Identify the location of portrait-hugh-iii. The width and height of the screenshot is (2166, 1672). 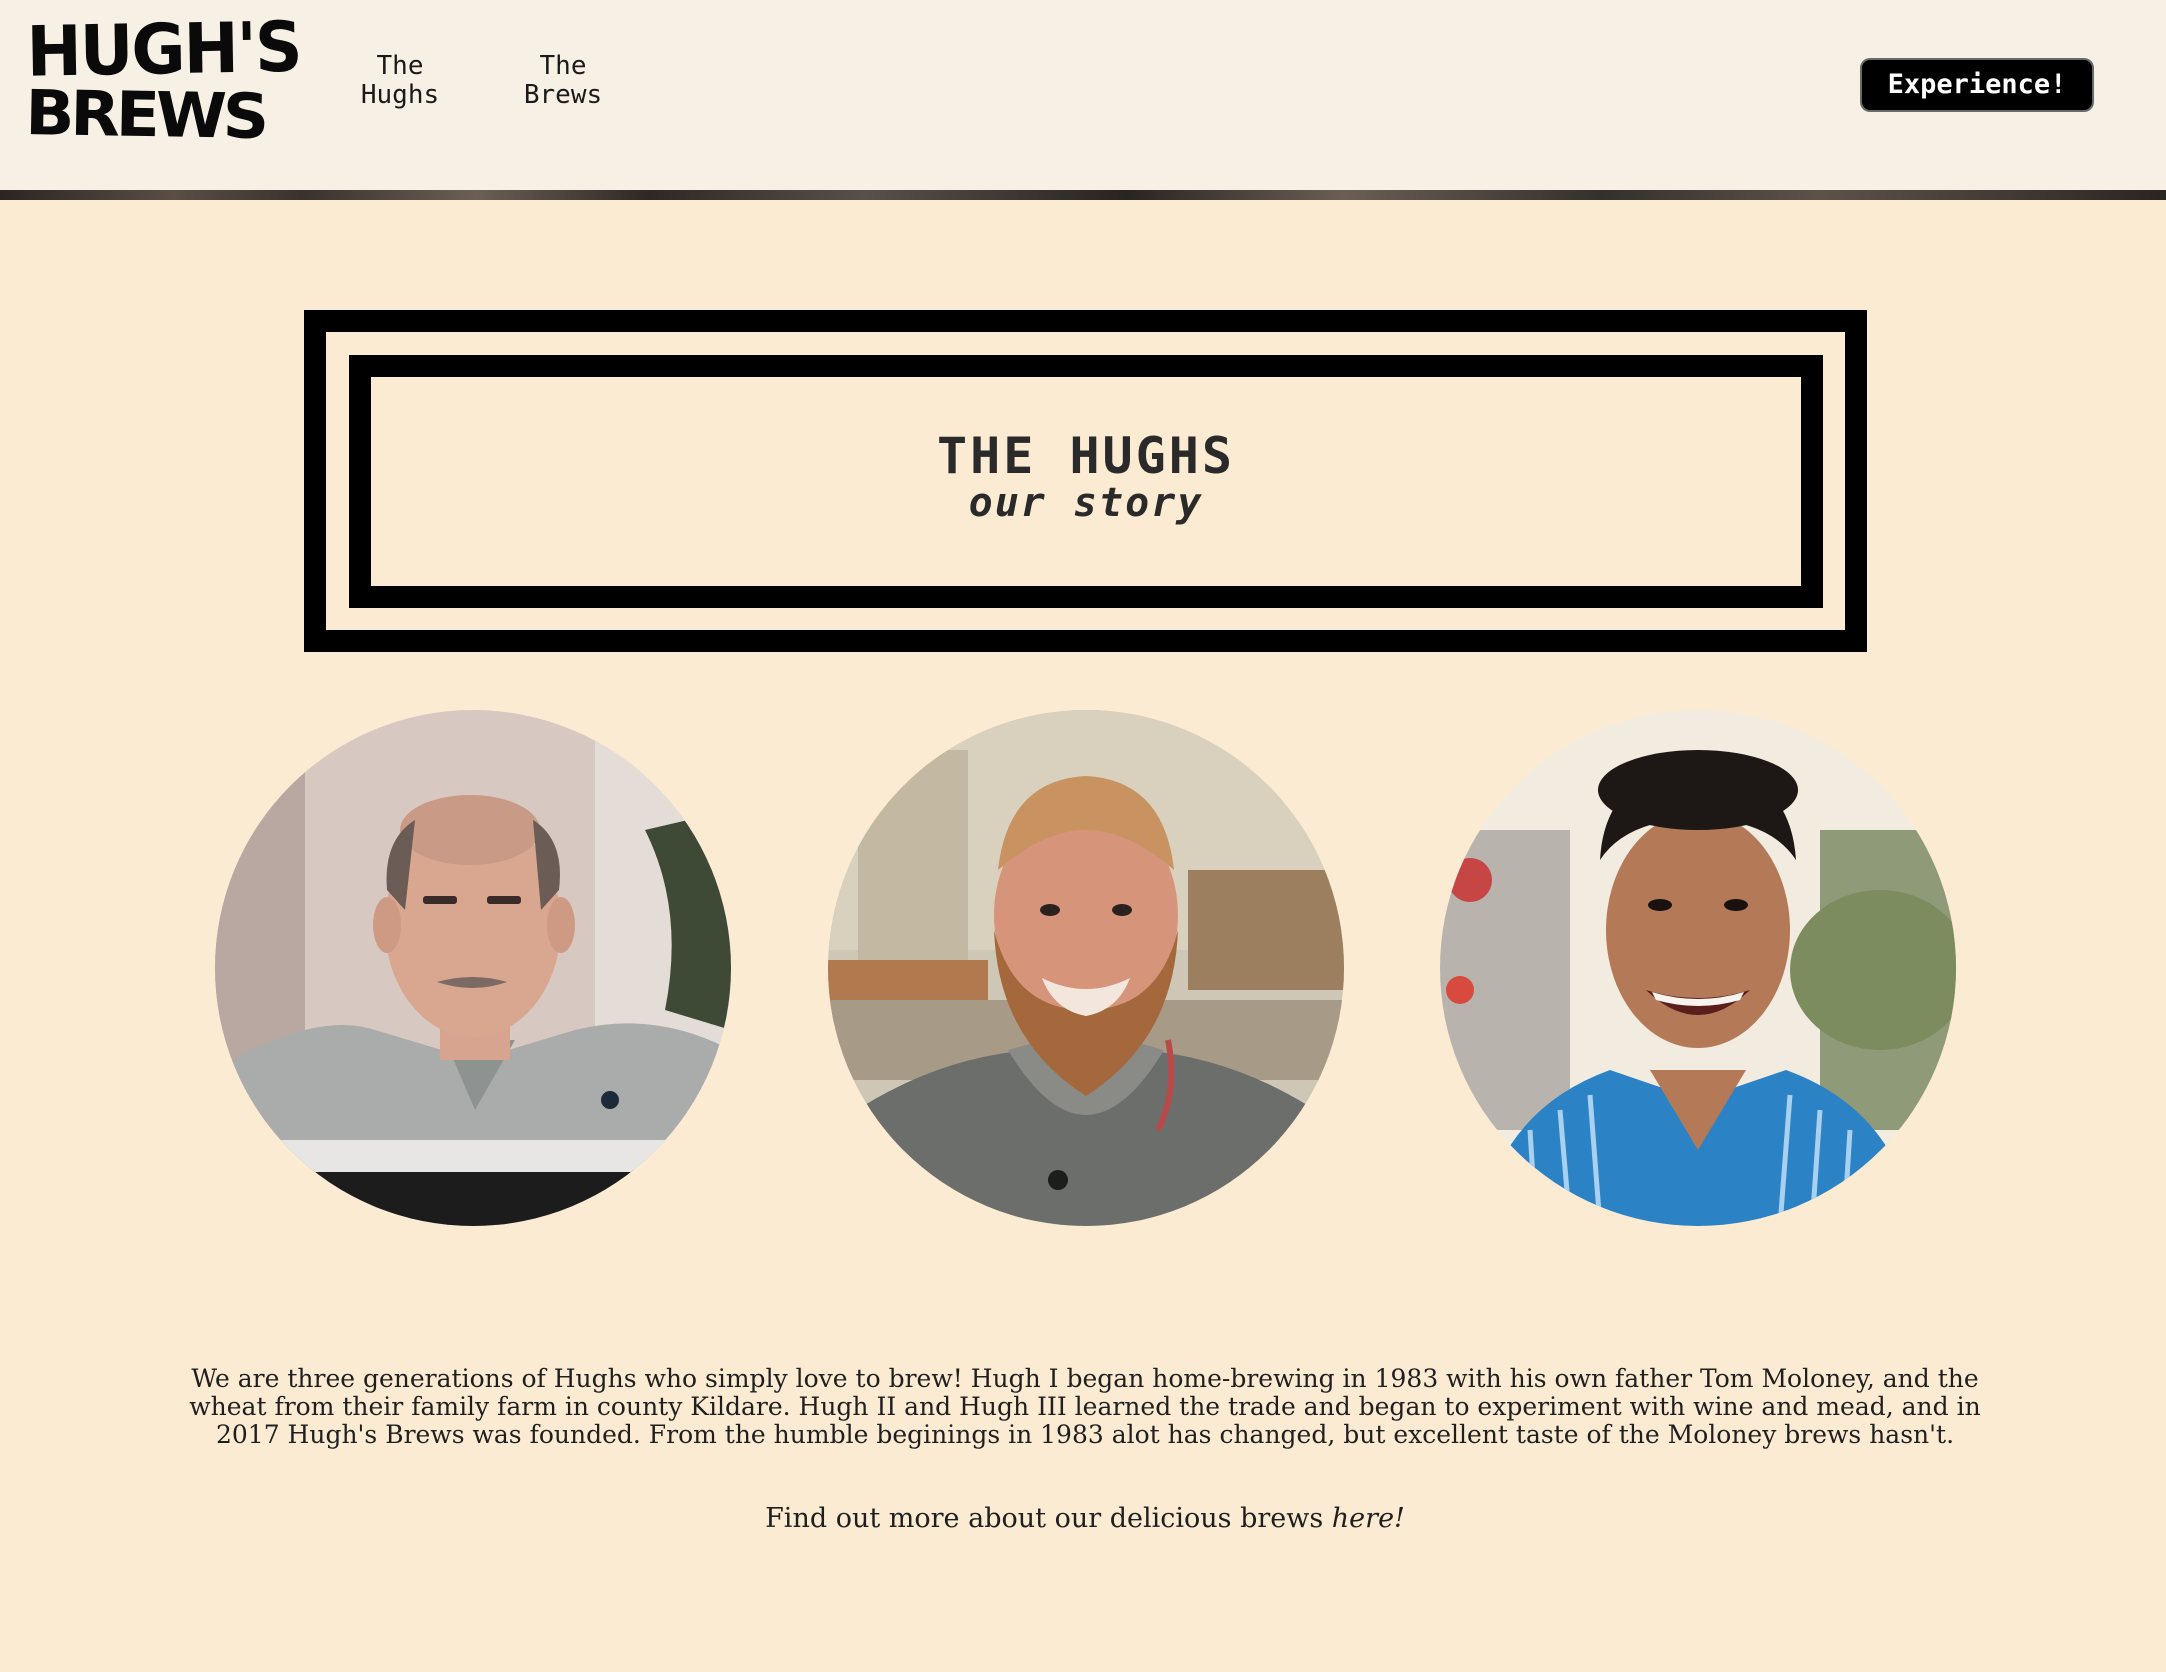
(1698, 968).